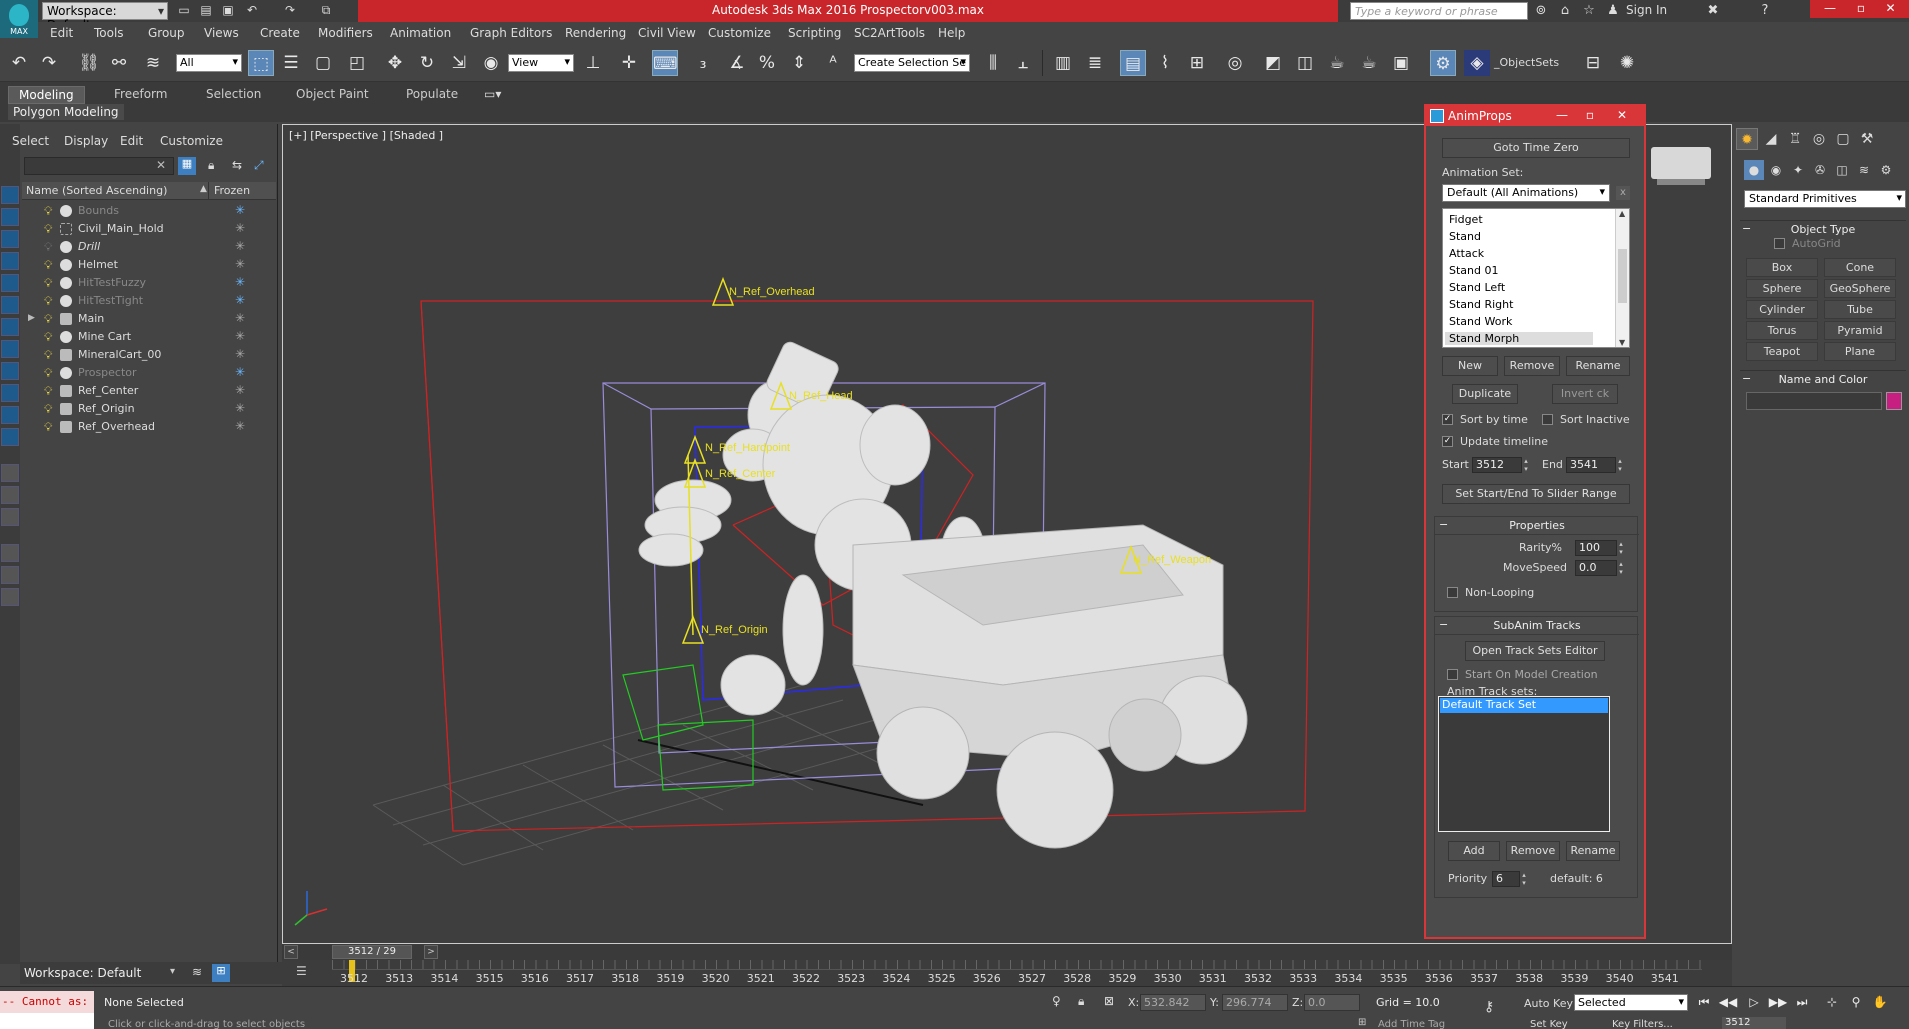 The height and width of the screenshot is (1029, 1909). Describe the element at coordinates (1081, 1001) in the screenshot. I see `selection-lock-icon: 🔒︎` at that location.